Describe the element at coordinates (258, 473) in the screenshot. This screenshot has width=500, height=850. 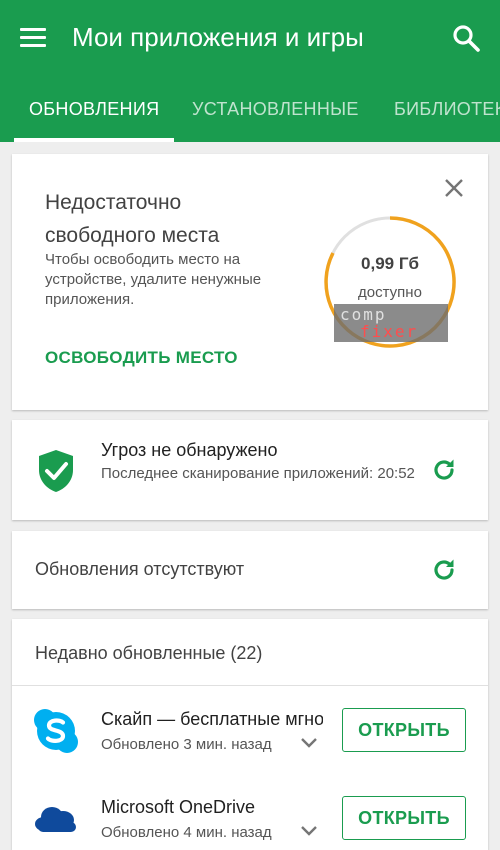
I see `last-scan-info: Последнее сканирование приложений: 20:52` at that location.